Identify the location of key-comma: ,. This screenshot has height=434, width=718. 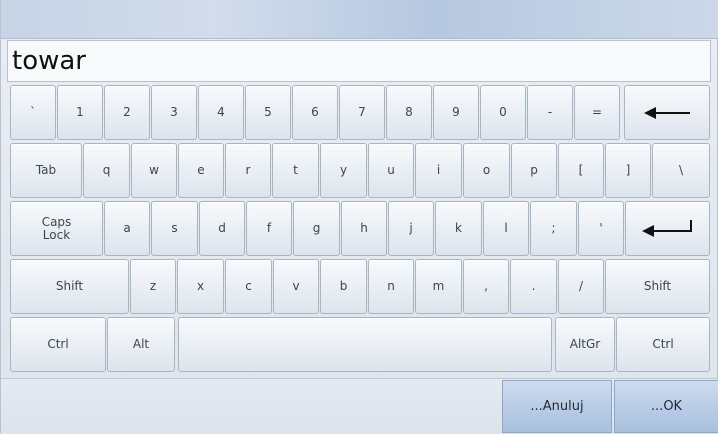
(486, 286).